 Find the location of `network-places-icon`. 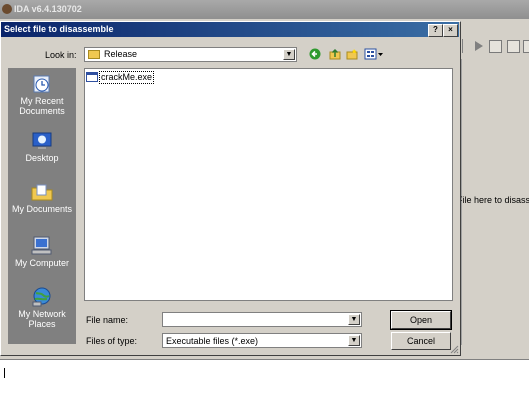

network-places-icon is located at coordinates (41, 297).